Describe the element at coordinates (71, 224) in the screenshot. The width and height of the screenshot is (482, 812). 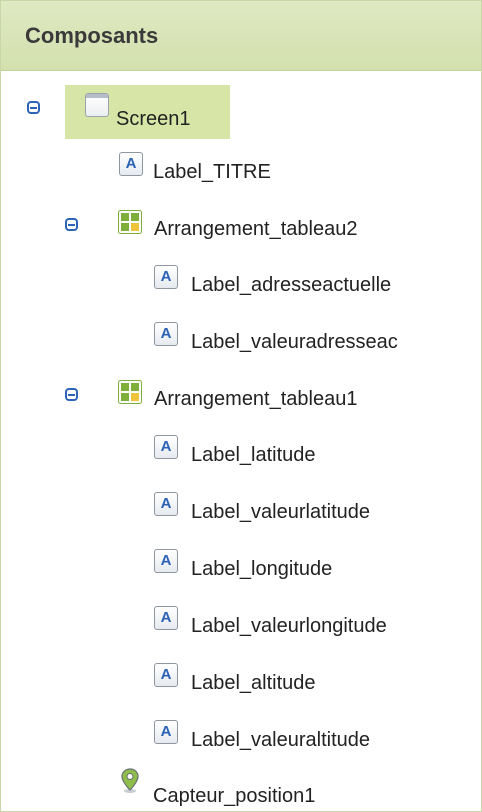
I see `collapse-toggle-arrangement-tableau2` at that location.